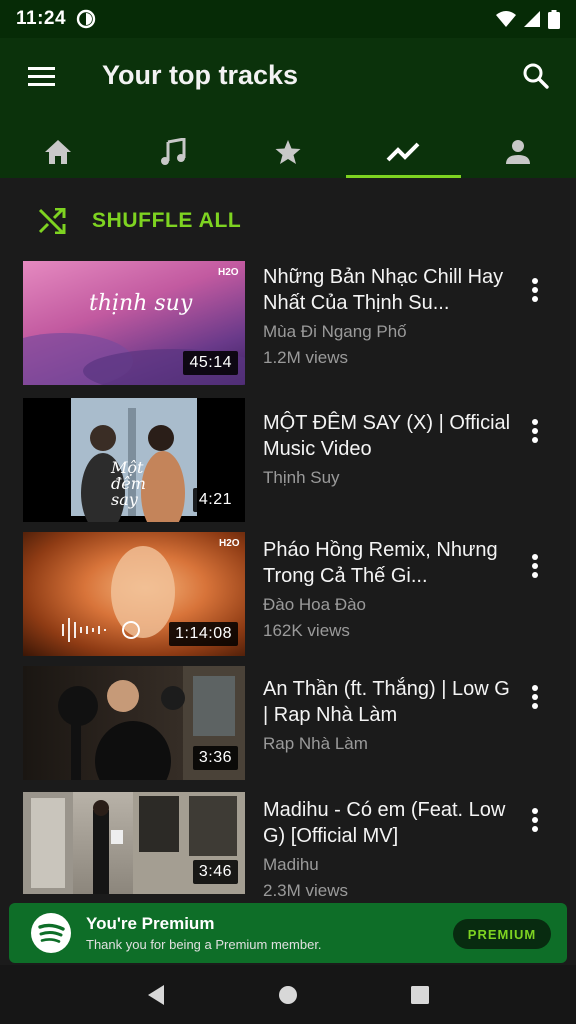 The width and height of the screenshot is (576, 1024). Describe the element at coordinates (150, 923) in the screenshot. I see `premium-title: You're Premium` at that location.